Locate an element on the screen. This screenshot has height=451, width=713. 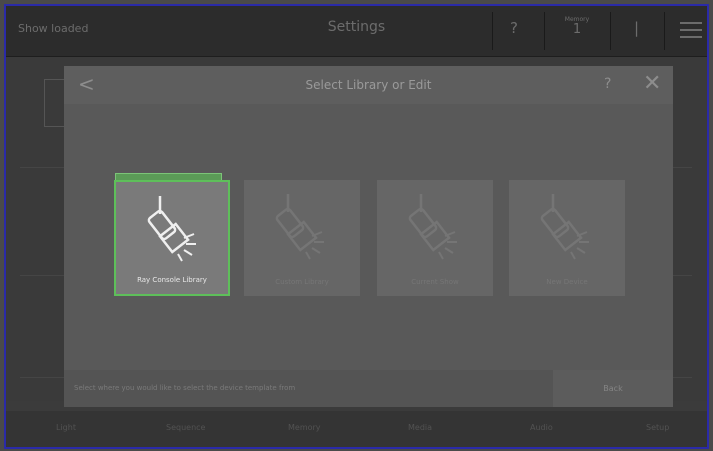
hamburger-menu-icon is located at coordinates (691, 32).